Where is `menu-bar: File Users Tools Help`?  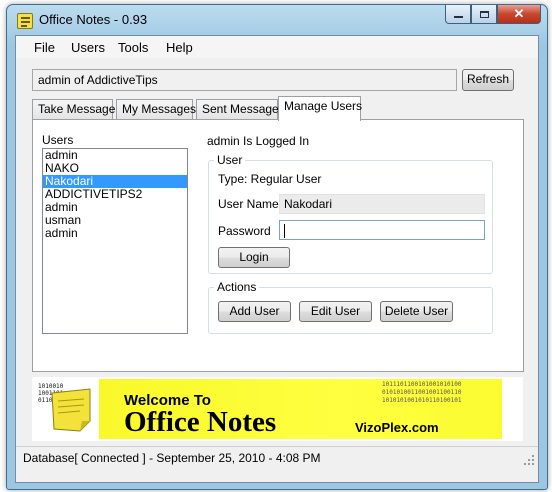 menu-bar: File Users Tools Help is located at coordinates (277, 47).